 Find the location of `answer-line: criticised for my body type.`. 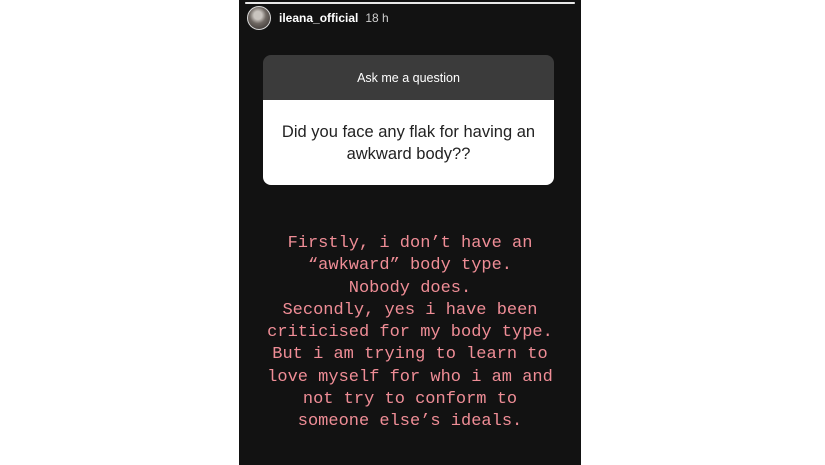

answer-line: criticised for my body type. is located at coordinates (410, 333).